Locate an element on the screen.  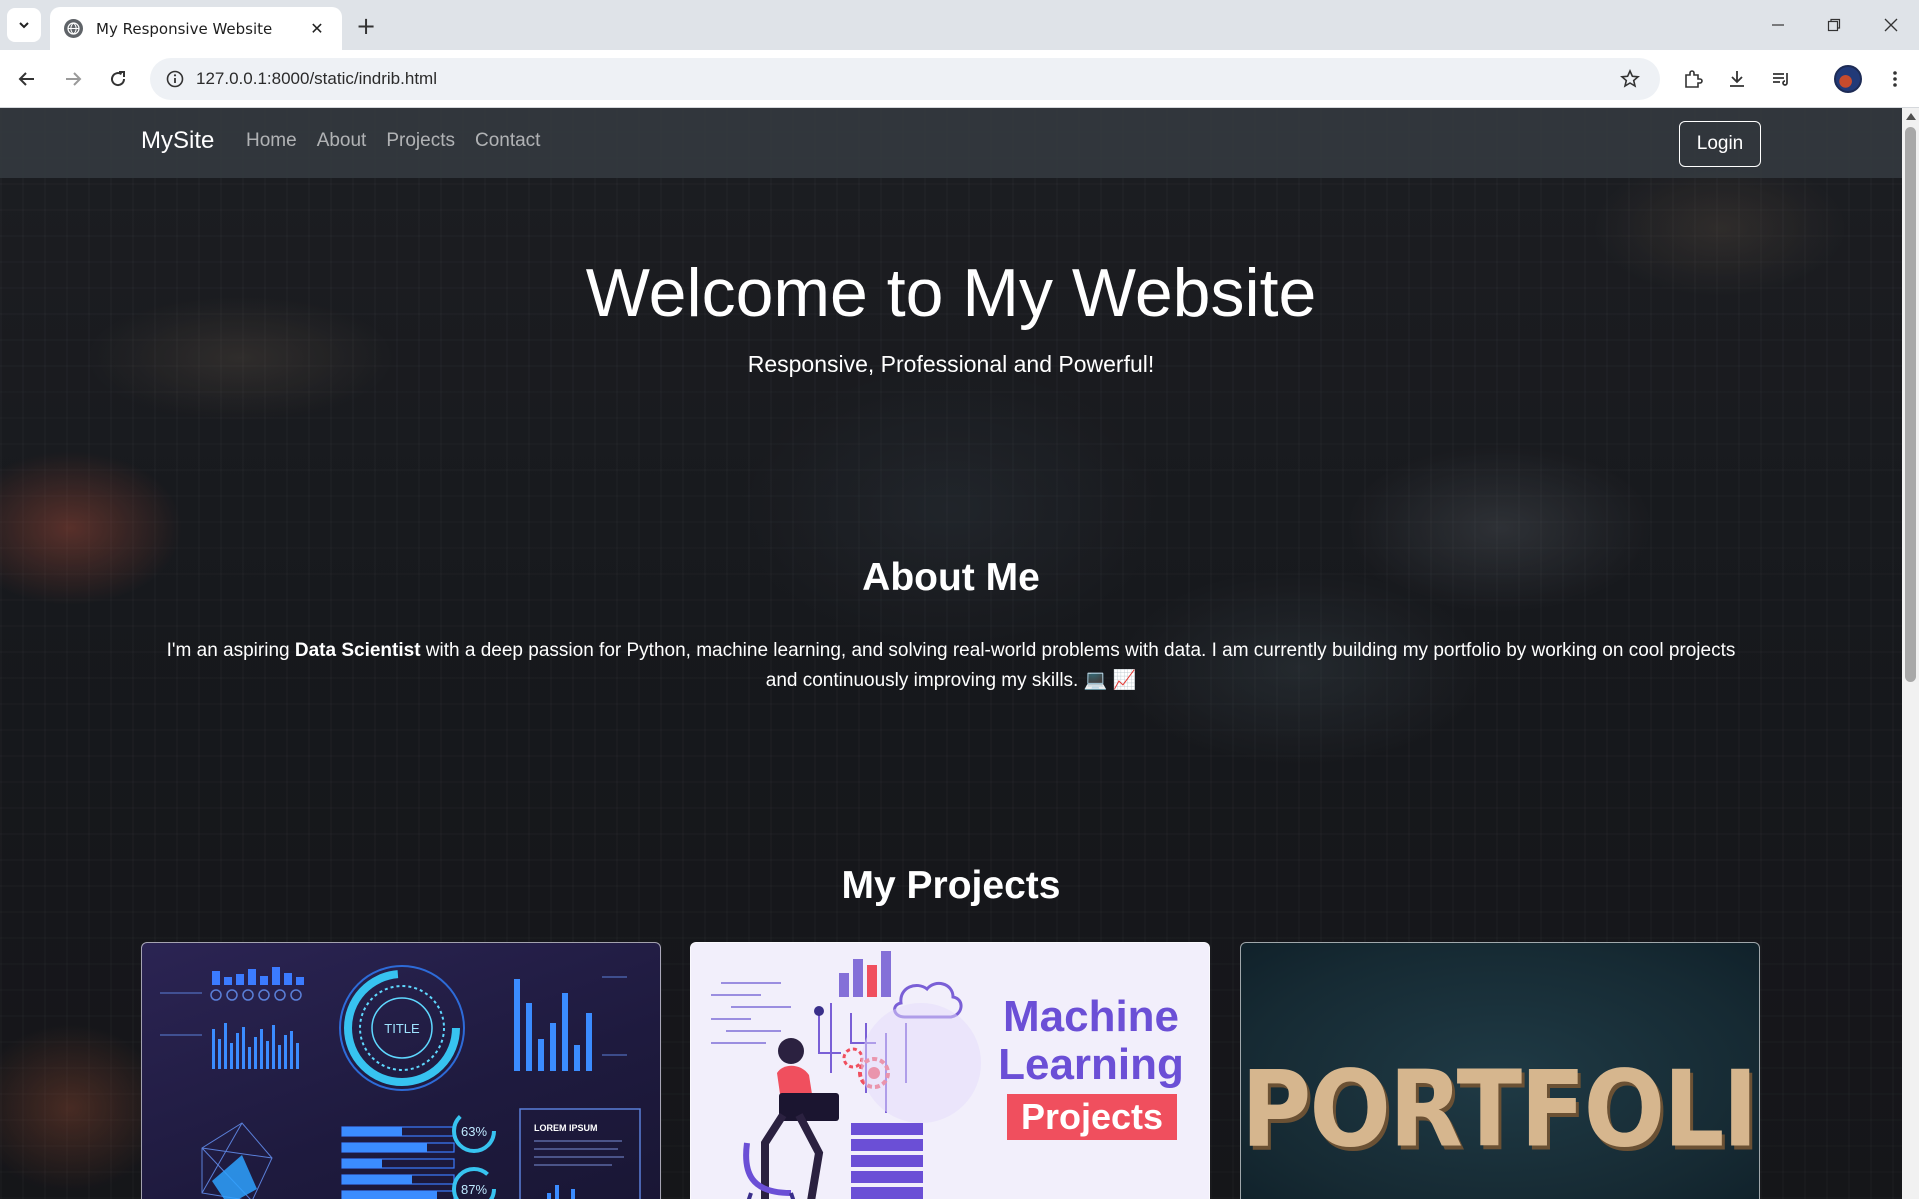
project-card-machine-learning: Machine Learning Projects is located at coordinates (950, 1070).